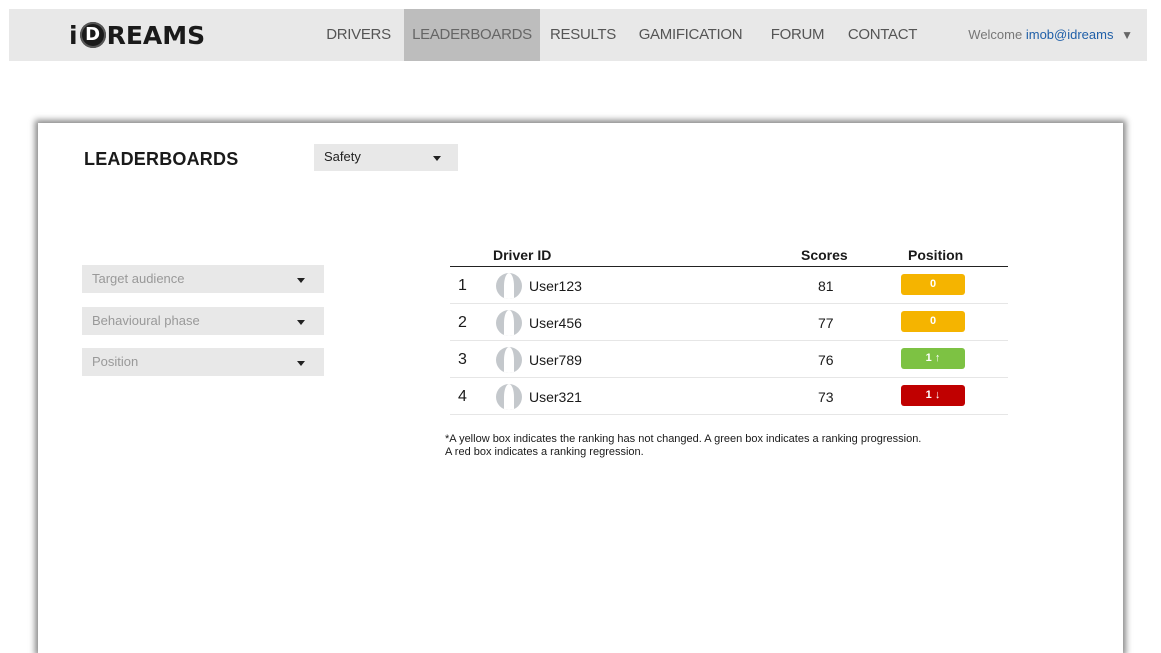  I want to click on target-audience-select: Target audience, so click(203, 279).